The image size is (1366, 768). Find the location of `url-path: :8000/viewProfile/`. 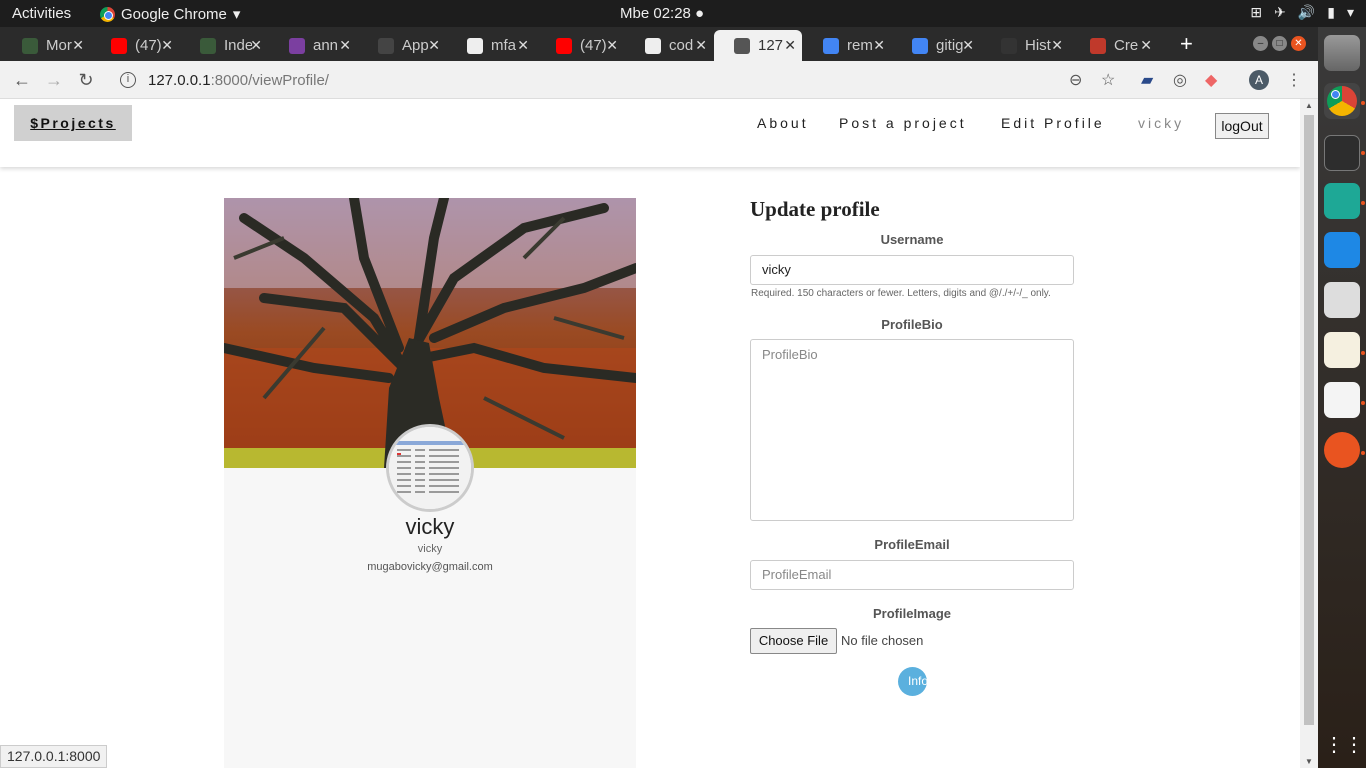

url-path: :8000/viewProfile/ is located at coordinates (269, 80).